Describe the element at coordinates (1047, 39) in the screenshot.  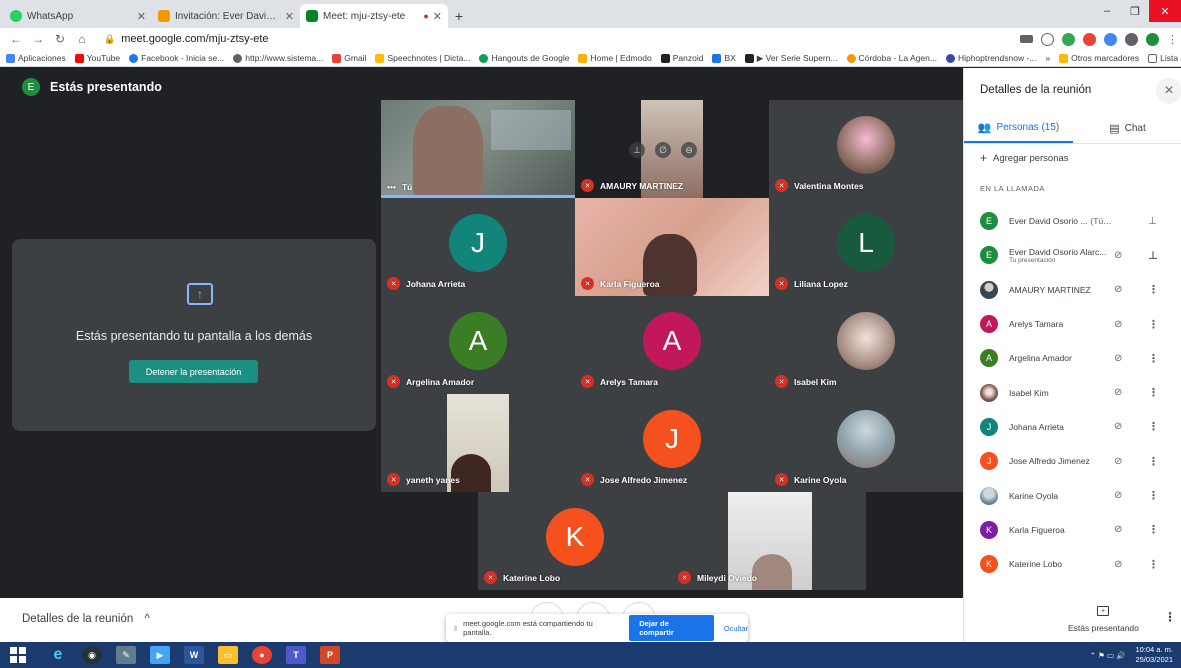
I see `star-icon` at that location.